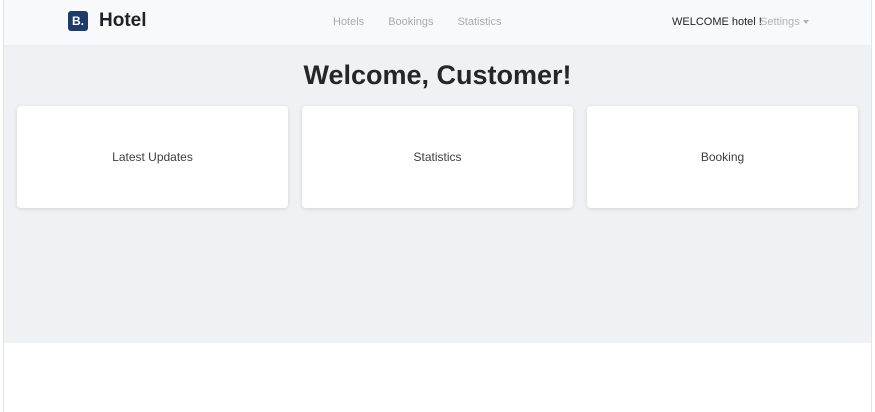 Image resolution: width=875 pixels, height=412 pixels. I want to click on nav-link-statistics: Statistics, so click(479, 22).